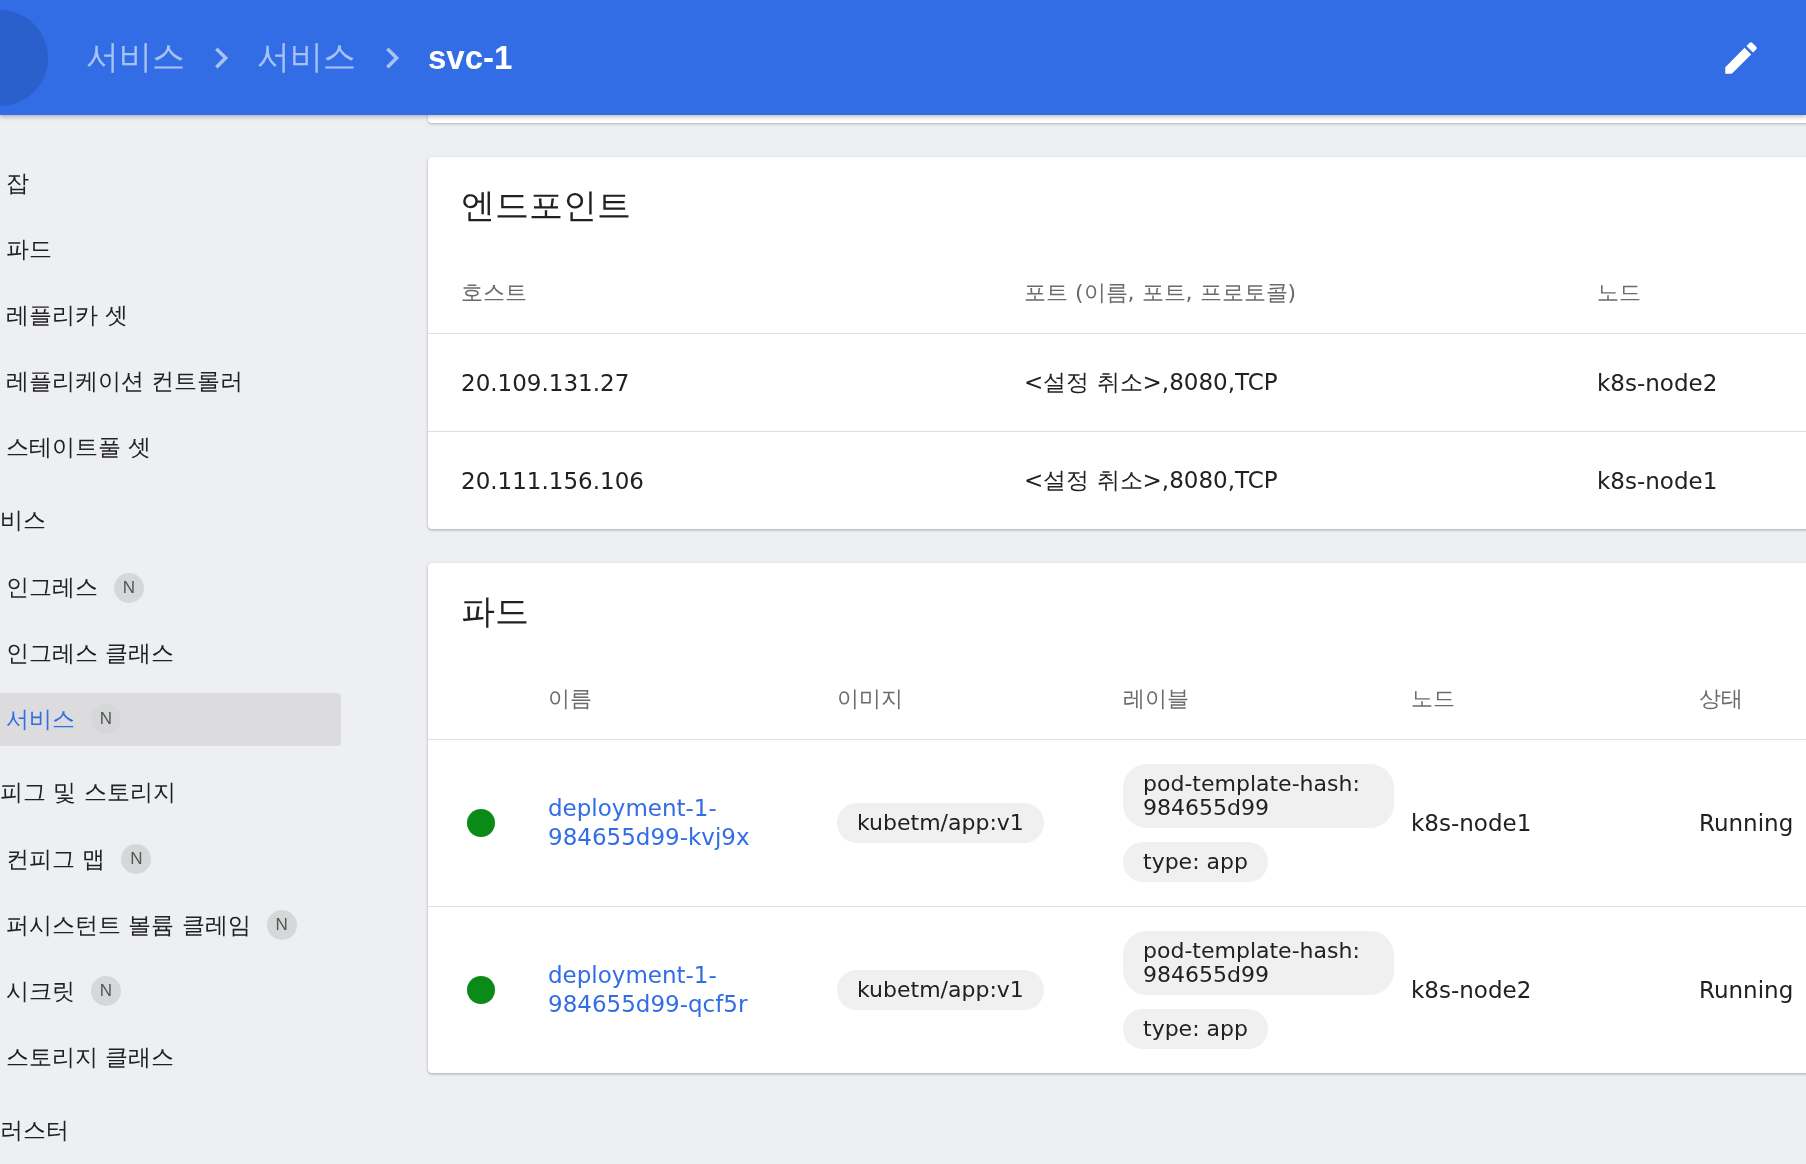  I want to click on pod-link: deployment-1-984655d99-kvj9x, so click(692, 823).